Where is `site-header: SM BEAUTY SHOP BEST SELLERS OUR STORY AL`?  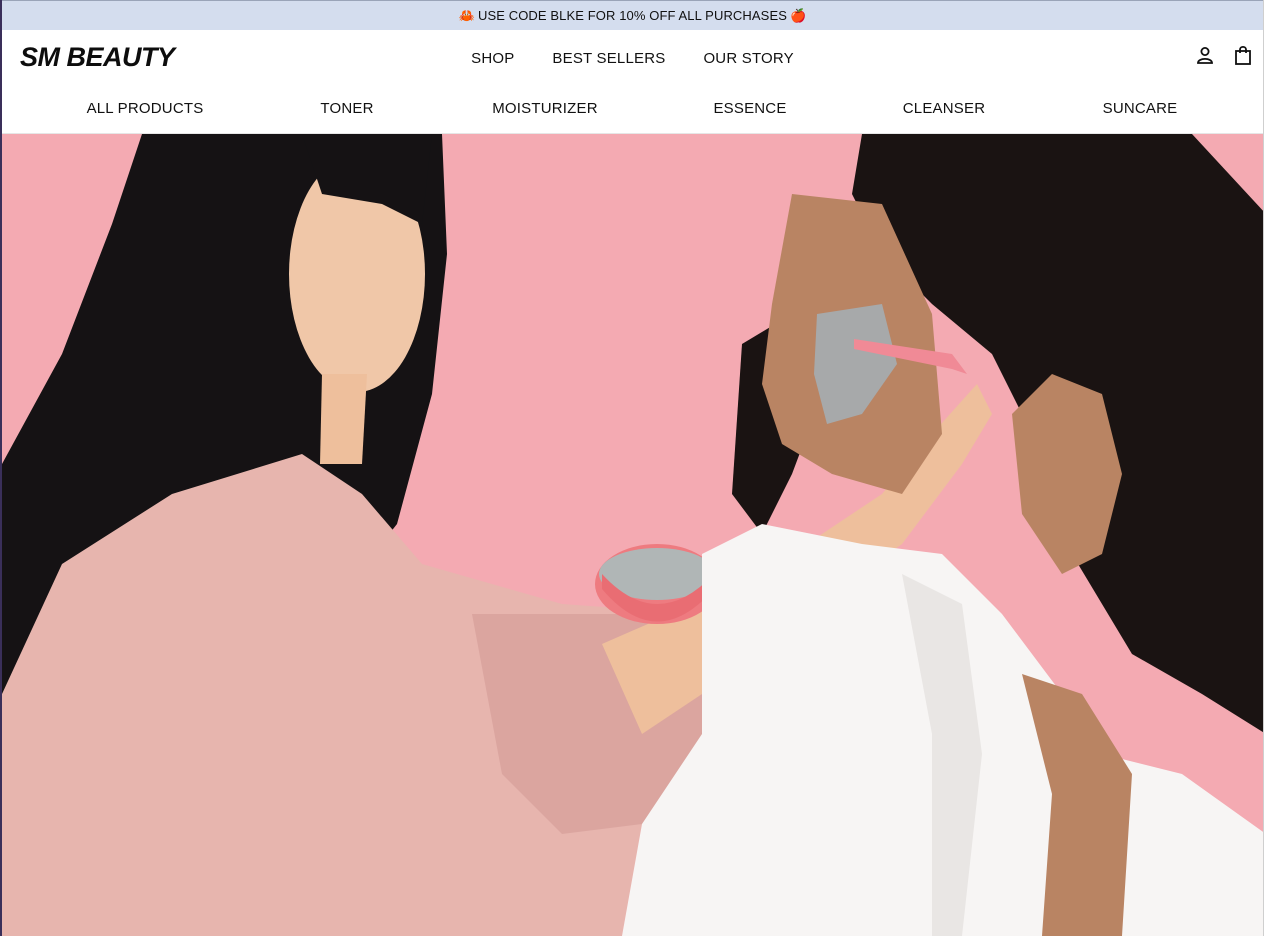
site-header: SM BEAUTY SHOP BEST SELLERS OUR STORY AL is located at coordinates (632, 82).